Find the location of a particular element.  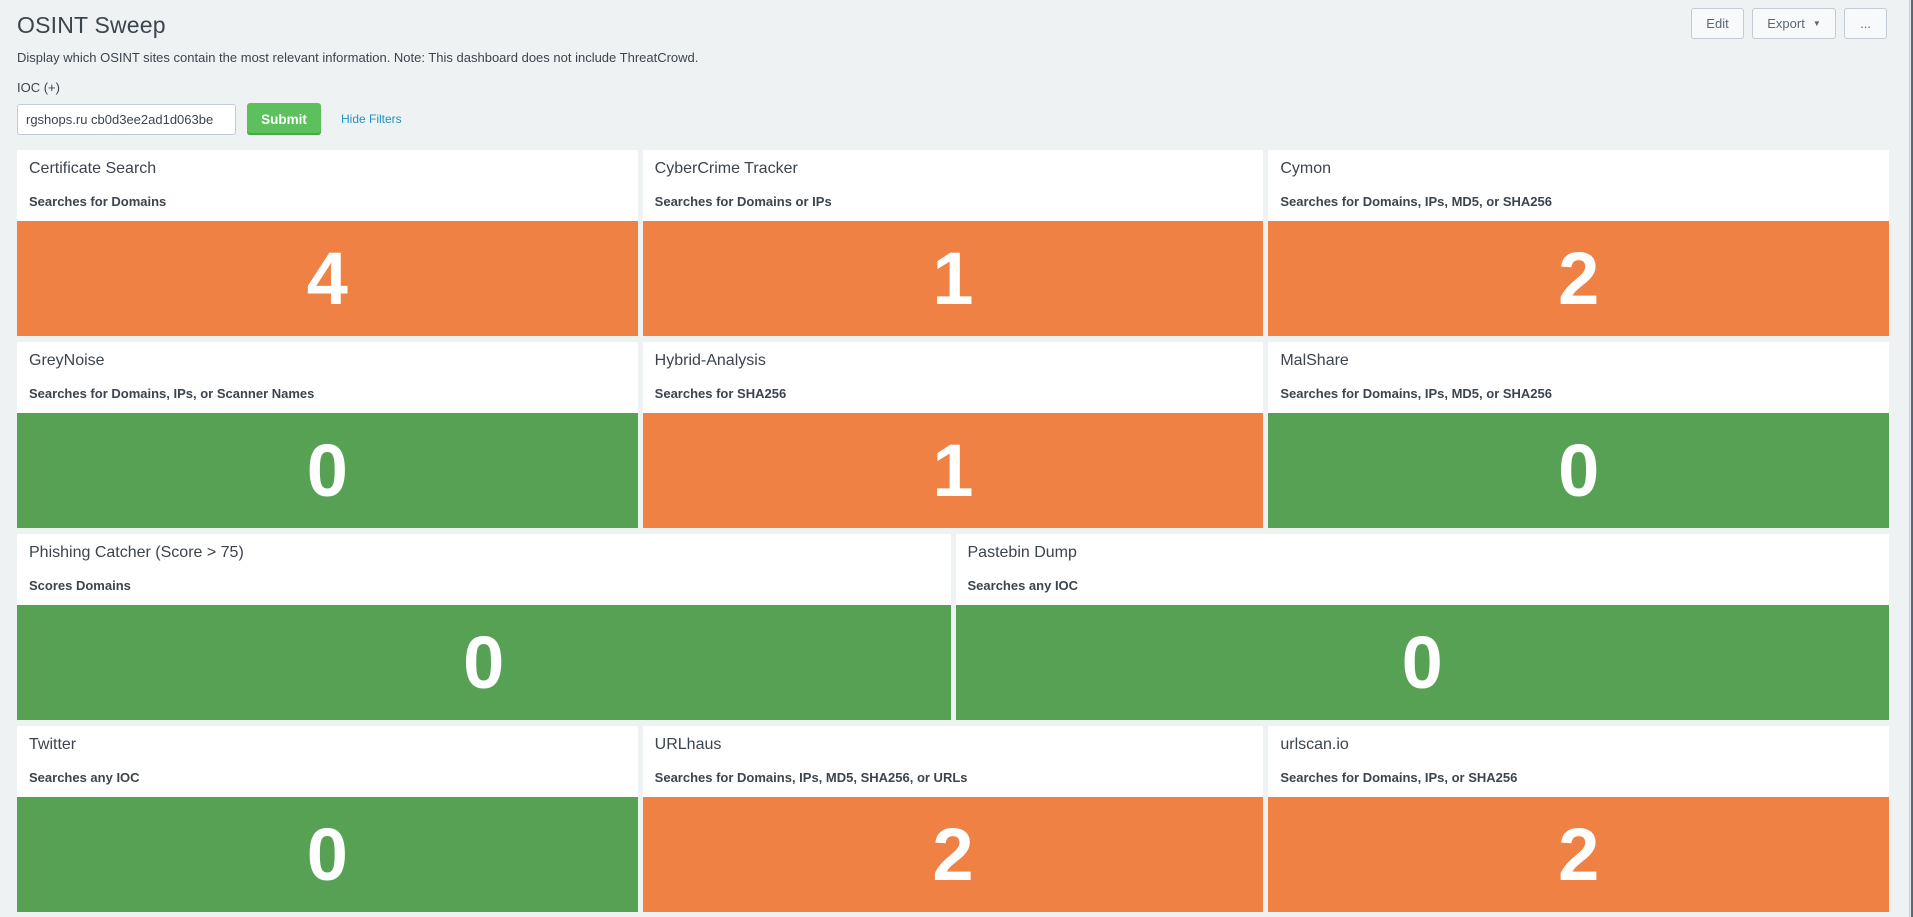

panel-title: urlscan.io is located at coordinates (1314, 744).